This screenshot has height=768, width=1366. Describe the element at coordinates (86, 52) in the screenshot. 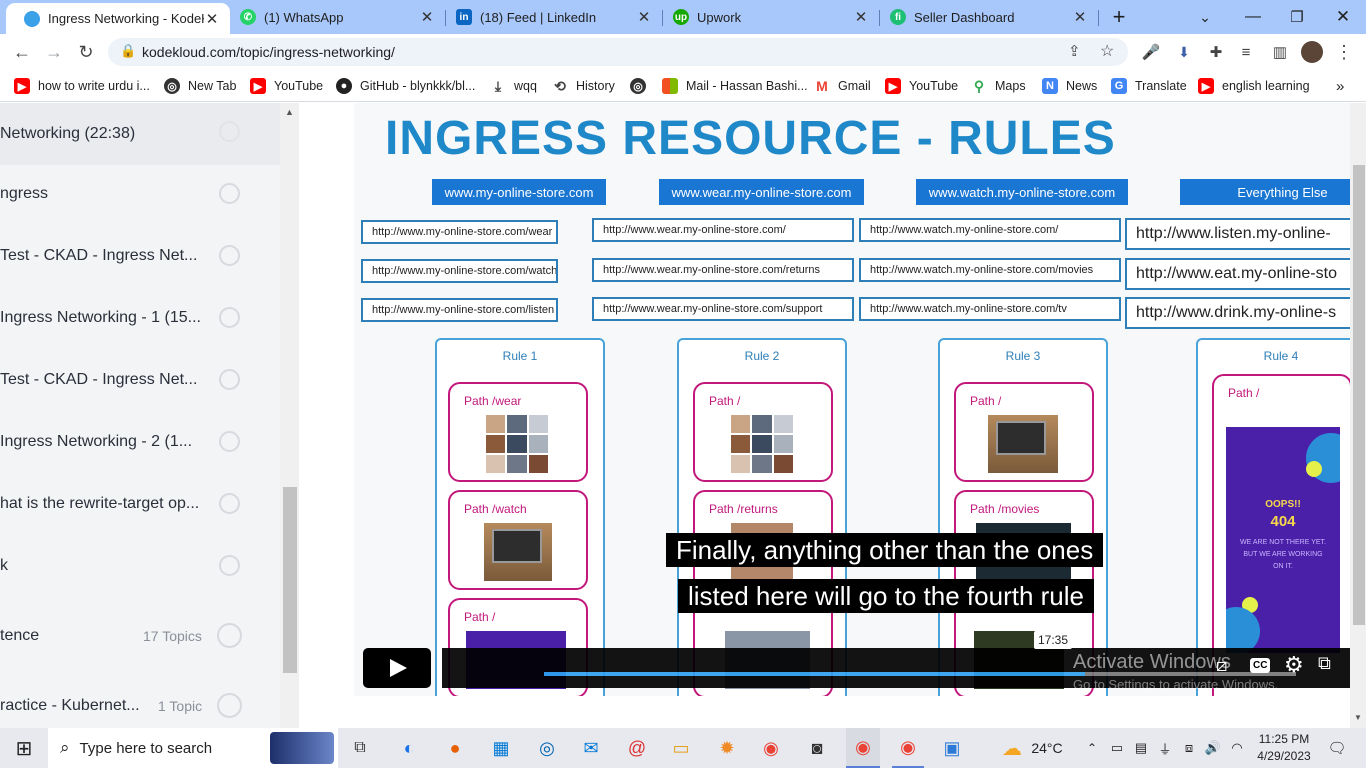

I see `reload-icon: ↻` at that location.